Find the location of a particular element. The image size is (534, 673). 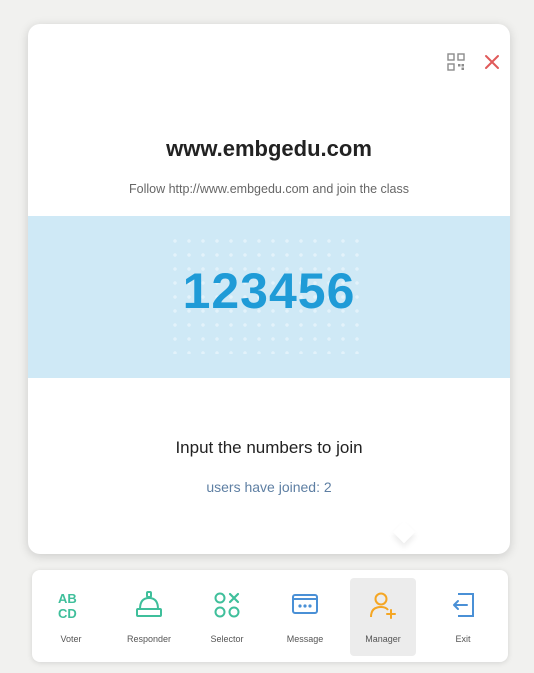

svg-text: AB is located at coordinates (67, 598).